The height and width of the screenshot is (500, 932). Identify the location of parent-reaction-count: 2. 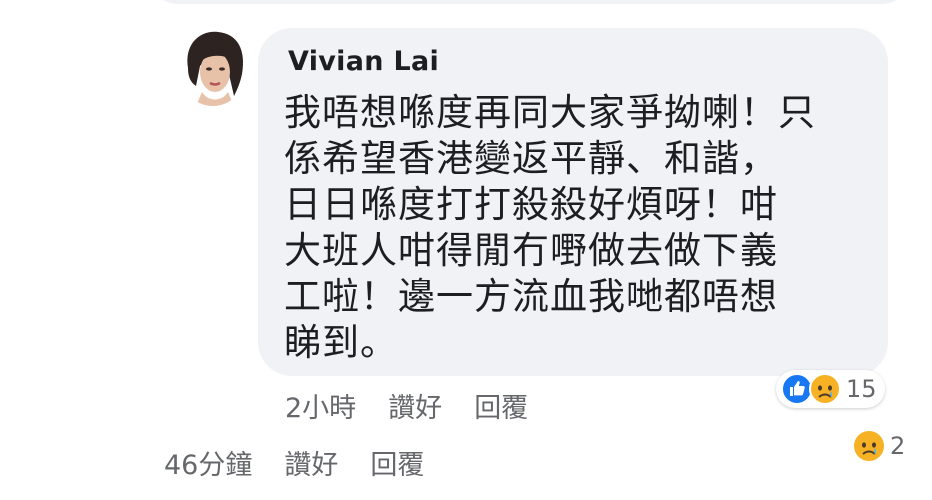
(898, 446).